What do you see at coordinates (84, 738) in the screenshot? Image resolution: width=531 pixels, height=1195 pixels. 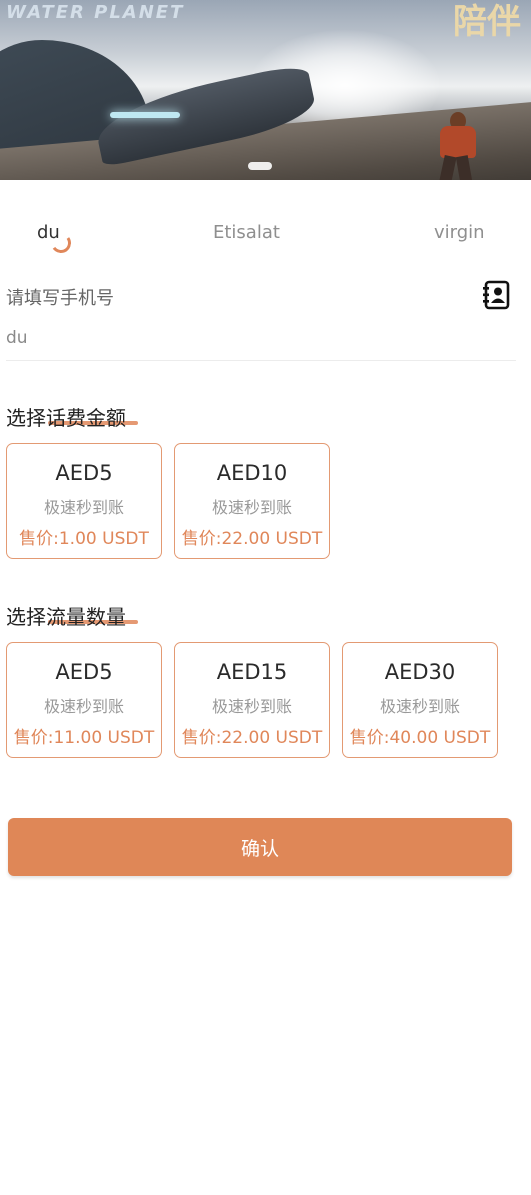 I see `card-price: 售价:11.00 USDT` at bounding box center [84, 738].